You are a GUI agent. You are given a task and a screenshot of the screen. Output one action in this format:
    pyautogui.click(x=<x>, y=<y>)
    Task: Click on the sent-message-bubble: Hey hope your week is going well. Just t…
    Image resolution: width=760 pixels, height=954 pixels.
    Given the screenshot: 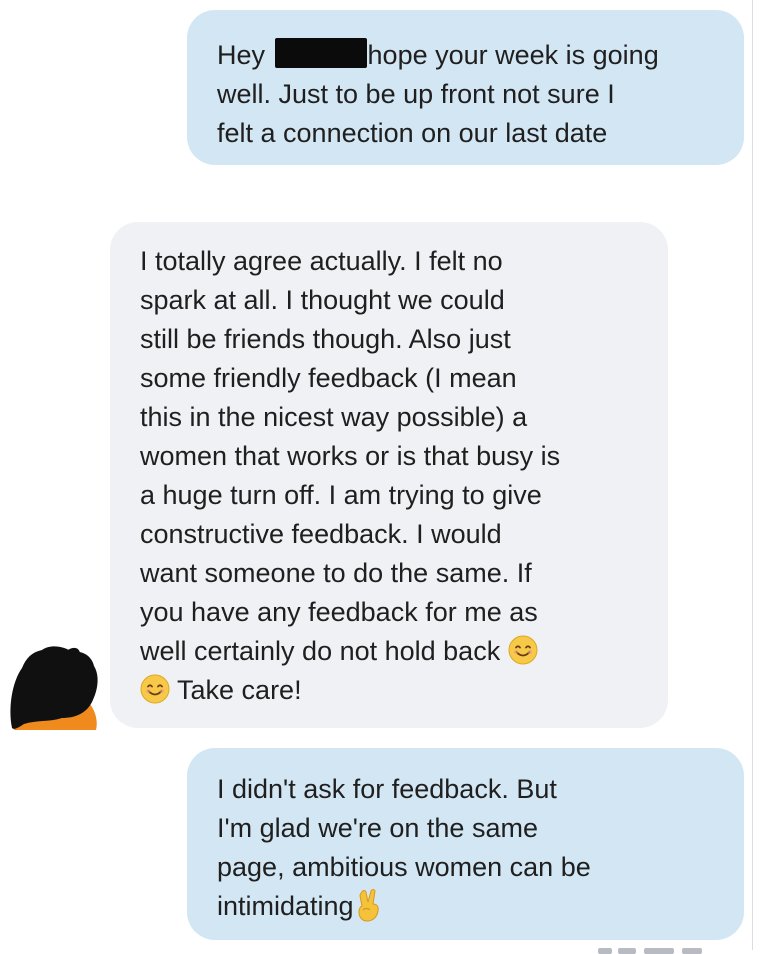 What is the action you would take?
    pyautogui.click(x=465, y=87)
    